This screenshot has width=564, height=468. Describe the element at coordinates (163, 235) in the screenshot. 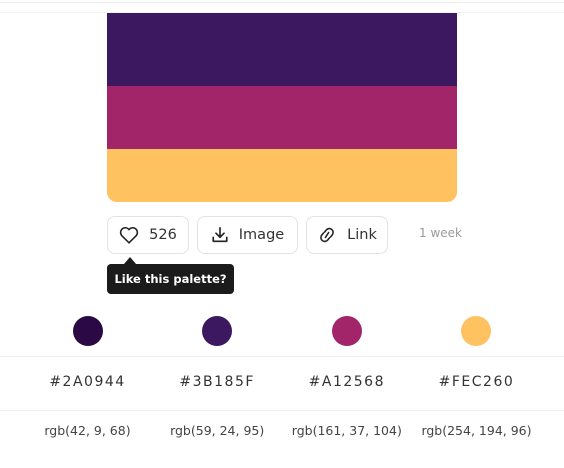

I see `like-count: 526` at that location.